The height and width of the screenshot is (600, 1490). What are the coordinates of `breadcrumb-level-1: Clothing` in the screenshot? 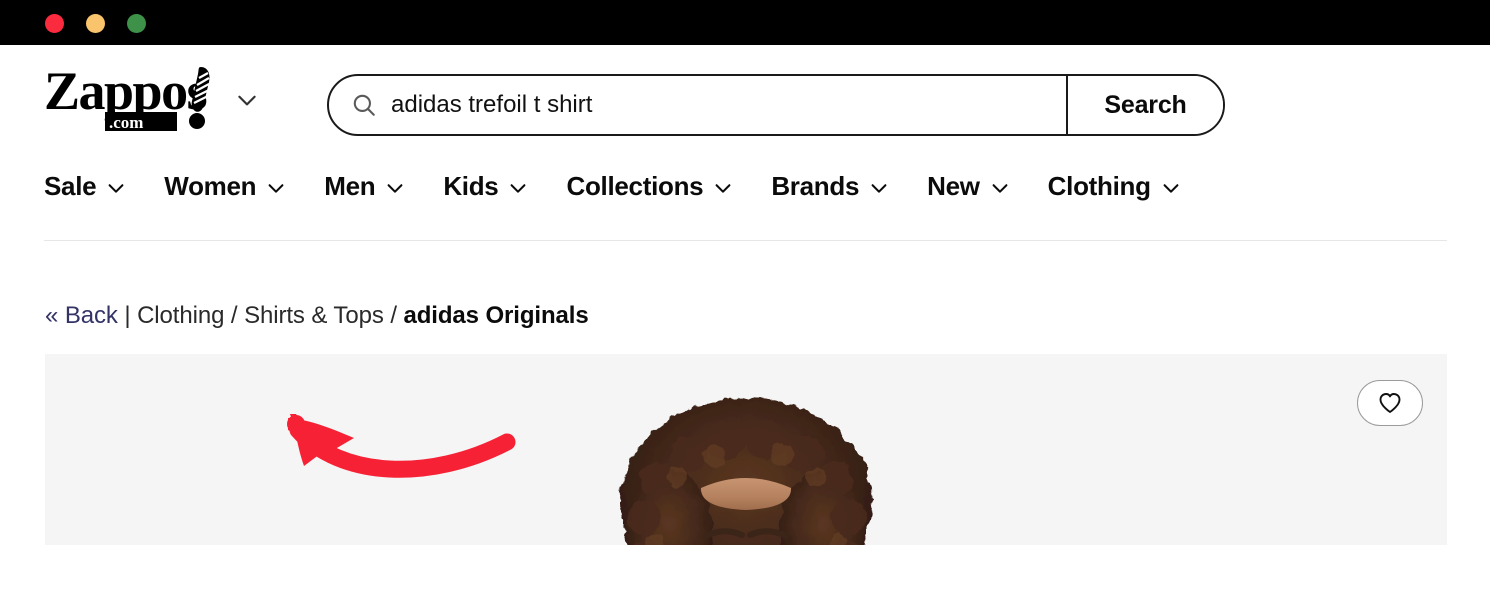 It's located at (180, 315).